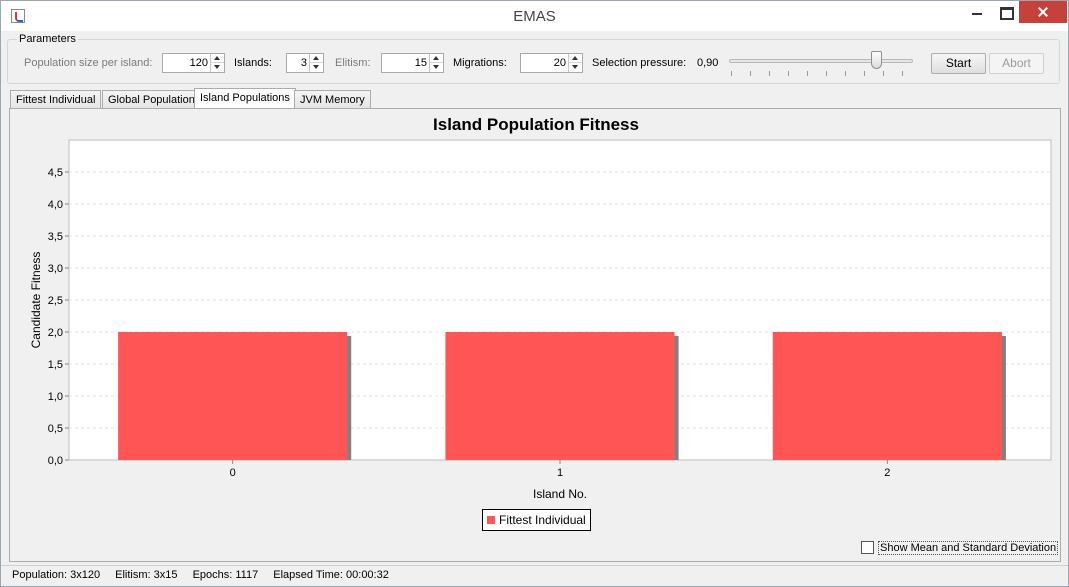 The width and height of the screenshot is (1069, 587). Describe the element at coordinates (55, 205) in the screenshot. I see `y-tick-label: 4,0` at that location.